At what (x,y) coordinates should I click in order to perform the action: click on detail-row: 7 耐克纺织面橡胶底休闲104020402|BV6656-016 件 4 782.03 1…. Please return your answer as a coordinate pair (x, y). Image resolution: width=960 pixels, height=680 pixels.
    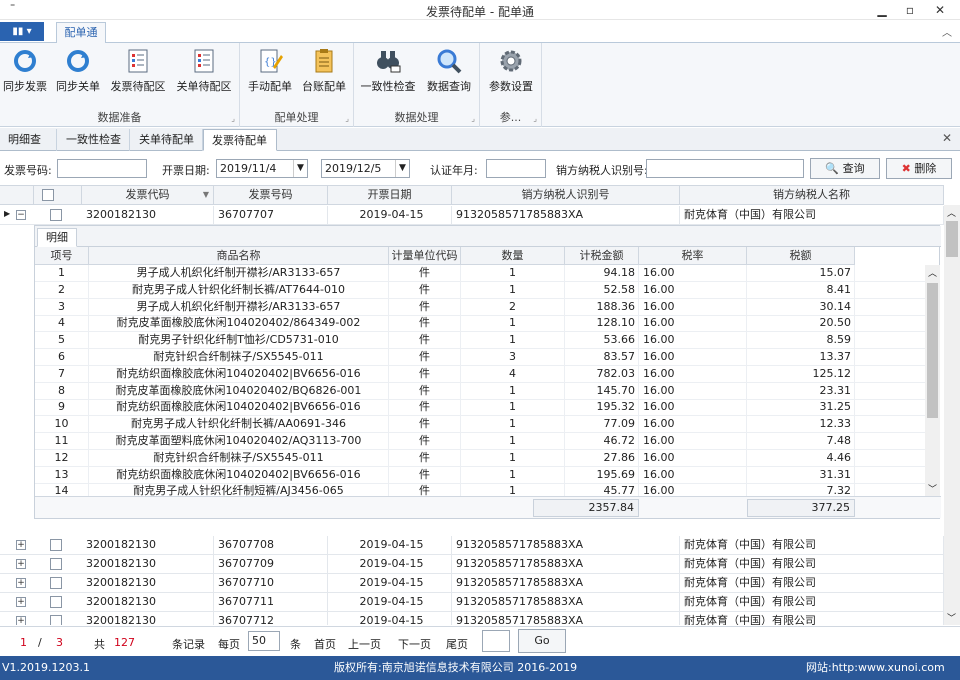
    Looking at the image, I should click on (480, 374).